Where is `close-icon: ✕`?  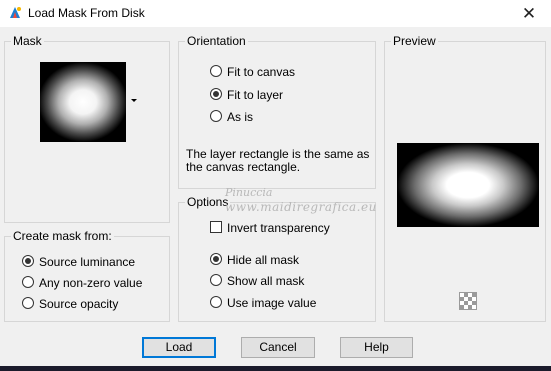 close-icon: ✕ is located at coordinates (529, 13).